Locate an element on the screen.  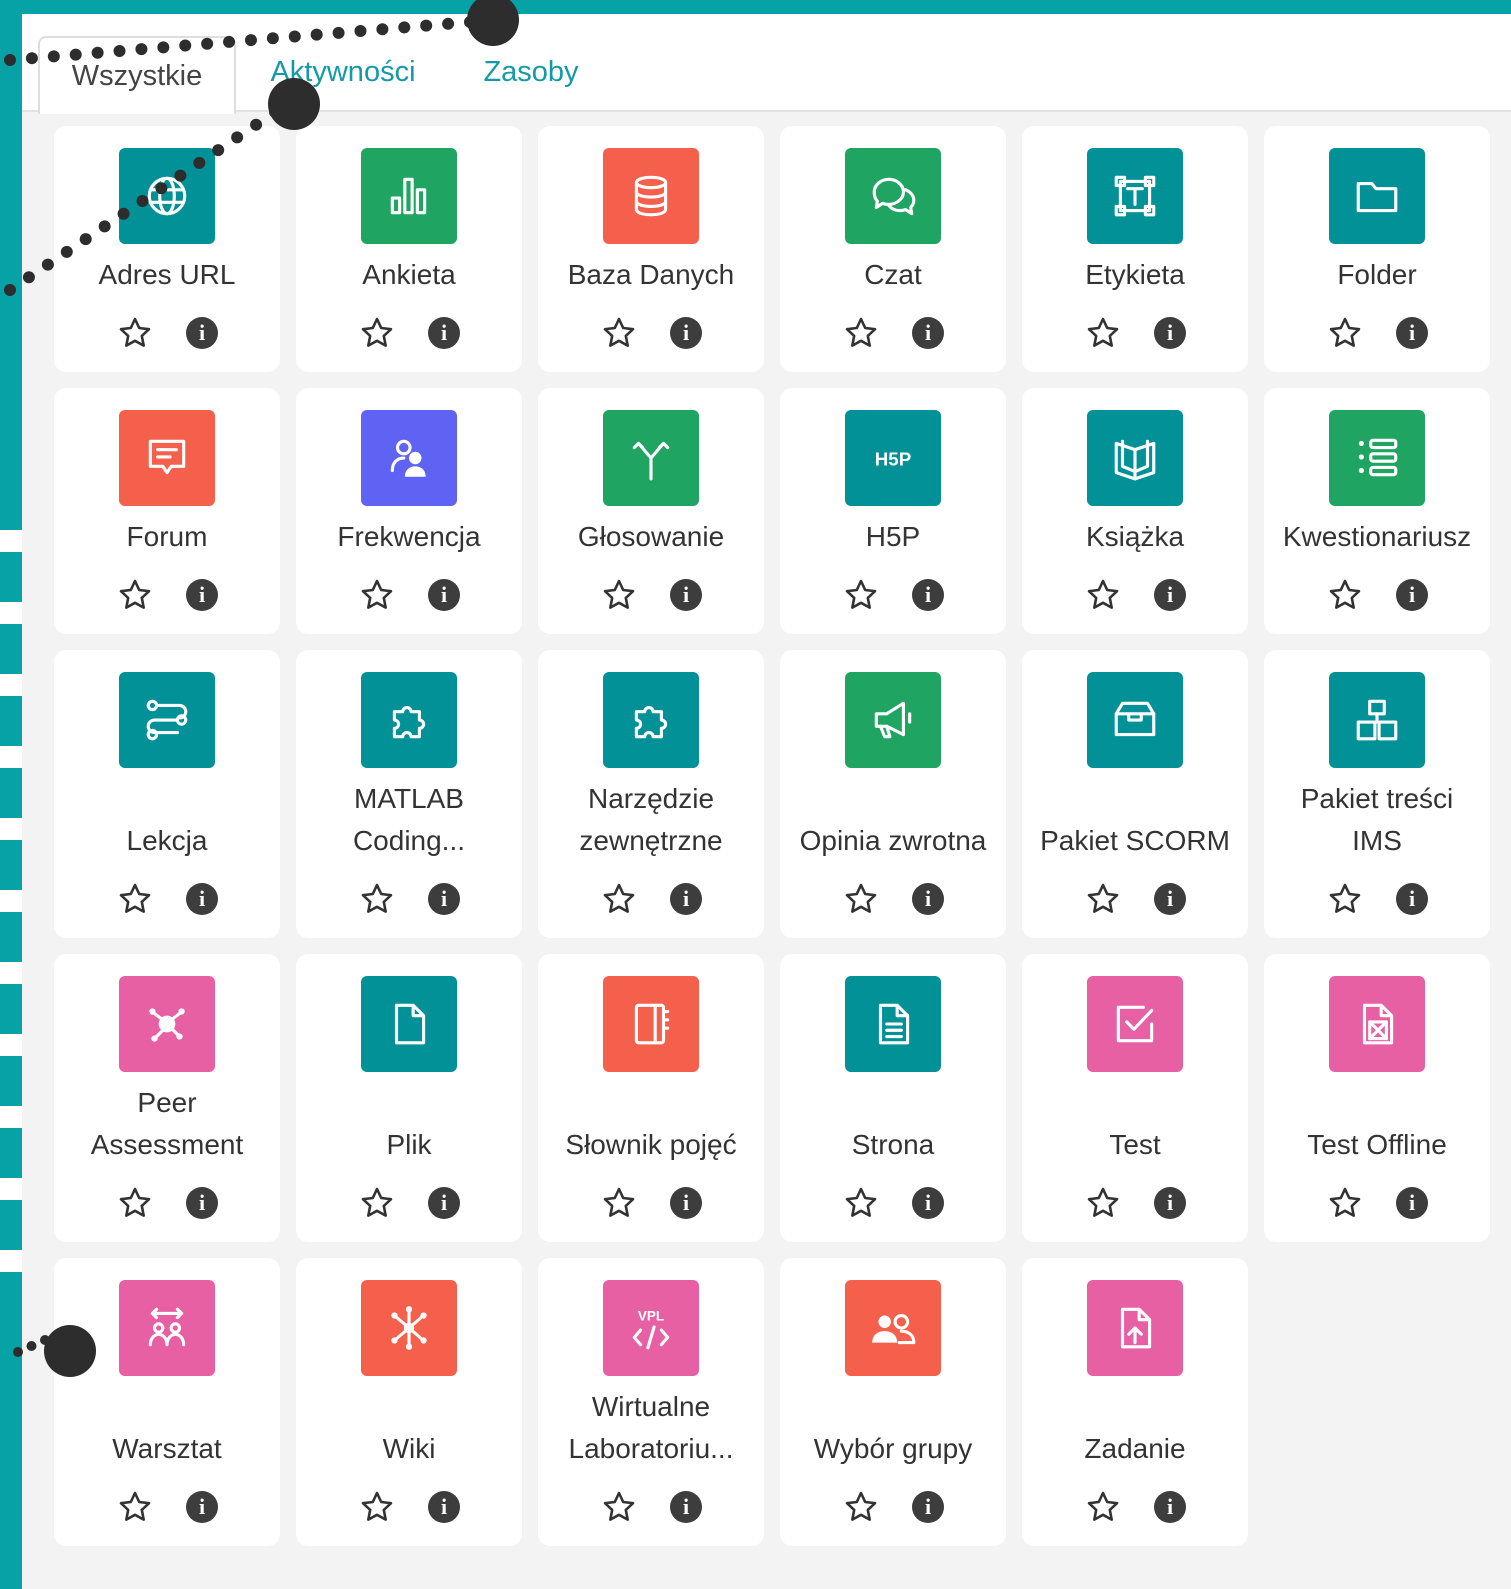
module-card-czat: Czat i is located at coordinates (893, 249).